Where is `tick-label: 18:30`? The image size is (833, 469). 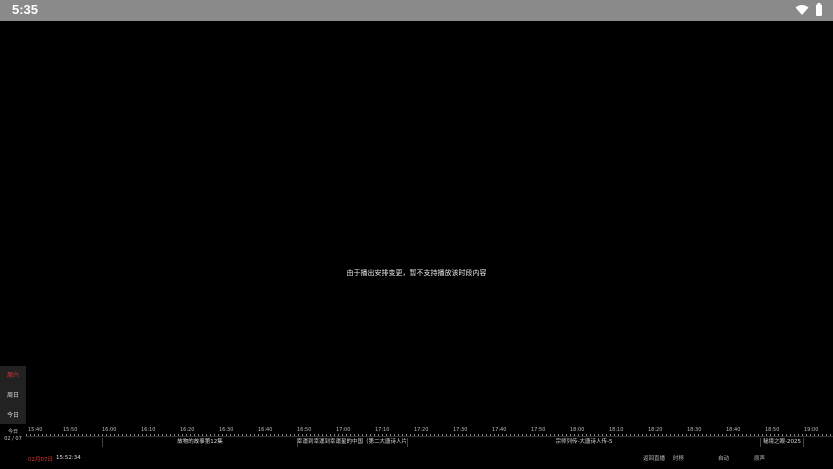 tick-label: 18:30 is located at coordinates (694, 430).